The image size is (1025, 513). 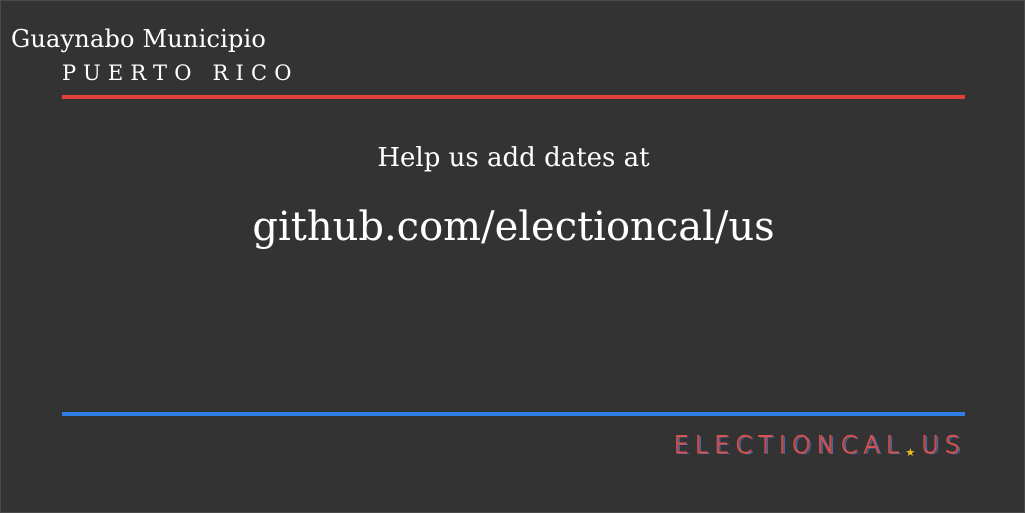 I want to click on municipio-name: Guaynabo Municipio, so click(x=139, y=39).